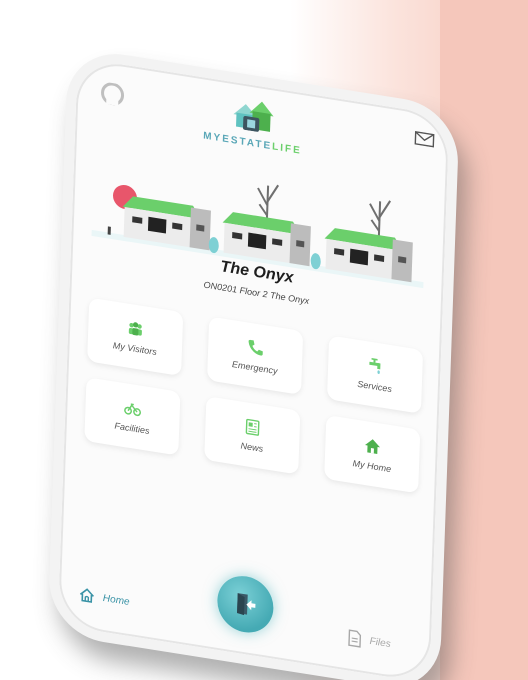  What do you see at coordinates (252, 427) in the screenshot?
I see `newspaper-icon` at bounding box center [252, 427].